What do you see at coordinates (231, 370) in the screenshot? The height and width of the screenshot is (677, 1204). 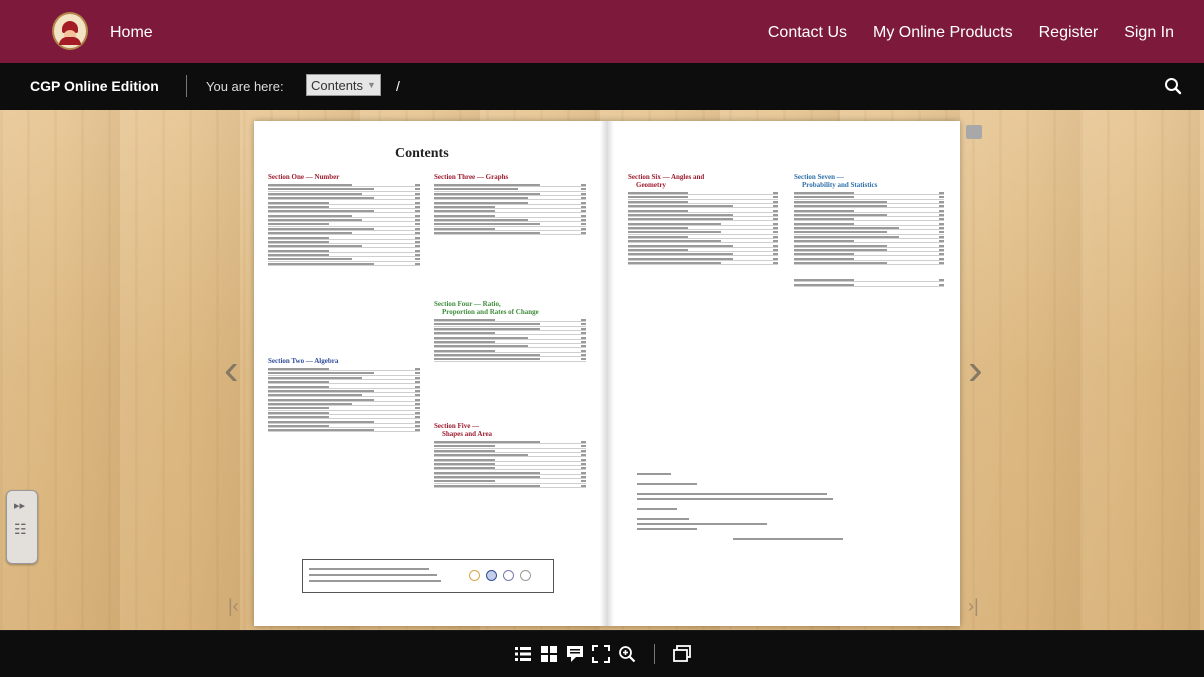 I see `chevron-left-icon: ‹` at bounding box center [231, 370].